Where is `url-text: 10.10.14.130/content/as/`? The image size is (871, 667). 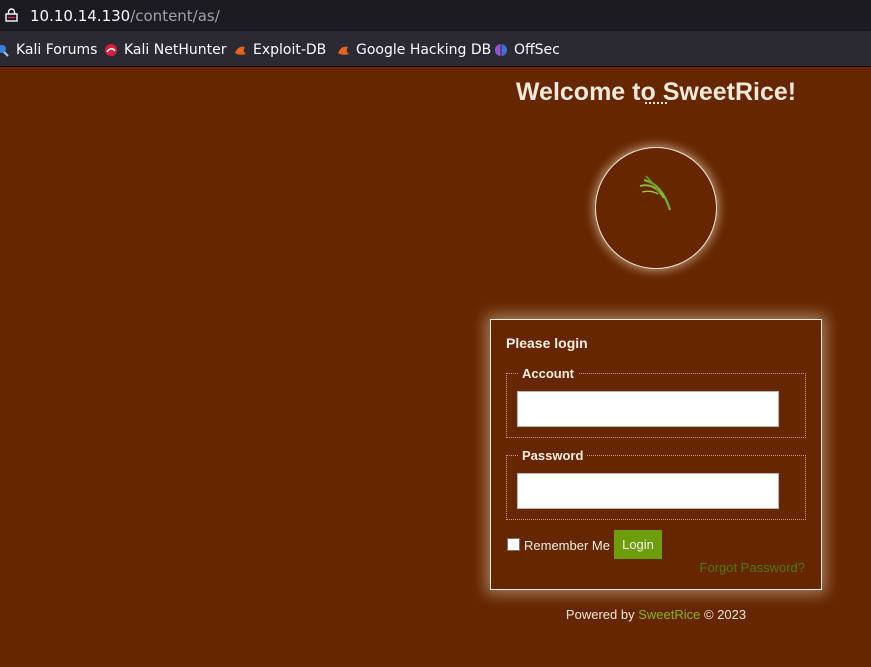 url-text: 10.10.14.130/content/as/ is located at coordinates (125, 16).